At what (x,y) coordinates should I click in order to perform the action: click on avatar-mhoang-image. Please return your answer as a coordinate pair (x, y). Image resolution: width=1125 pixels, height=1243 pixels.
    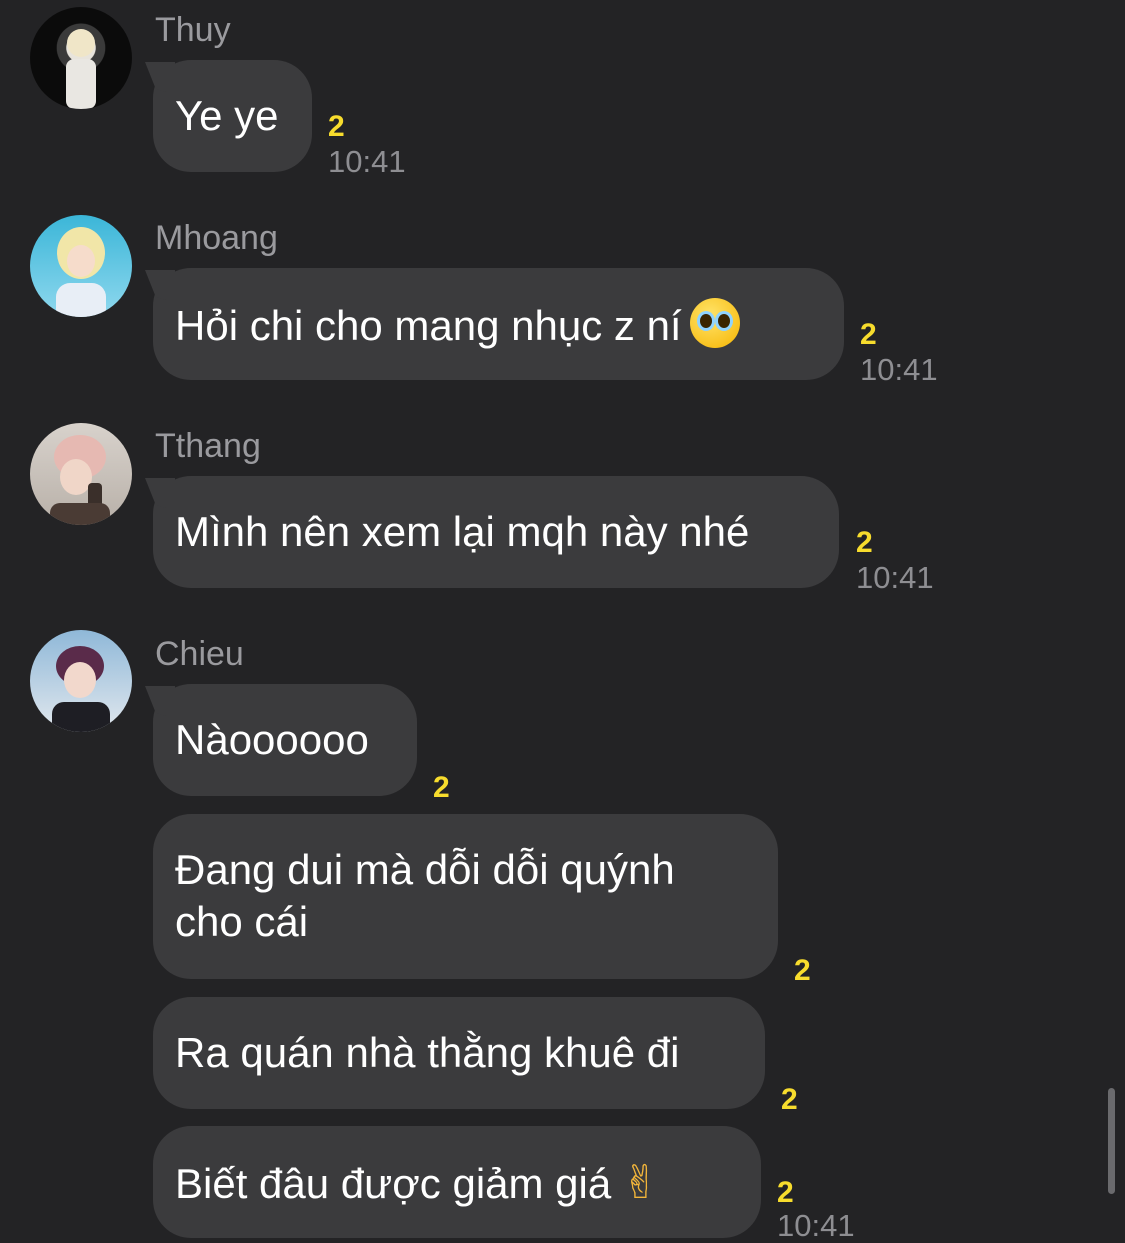
    Looking at the image, I should click on (81, 272).